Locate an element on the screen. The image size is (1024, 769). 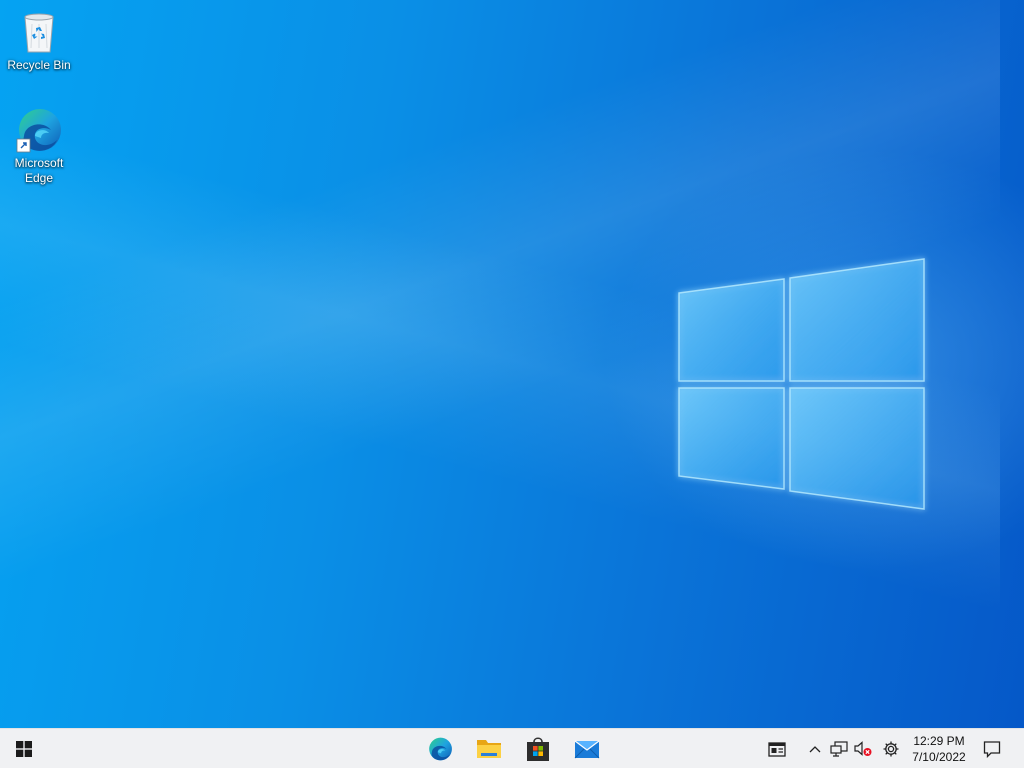
desktop-icon-recycle-bin: Recycle Bin is located at coordinates (39, 40).